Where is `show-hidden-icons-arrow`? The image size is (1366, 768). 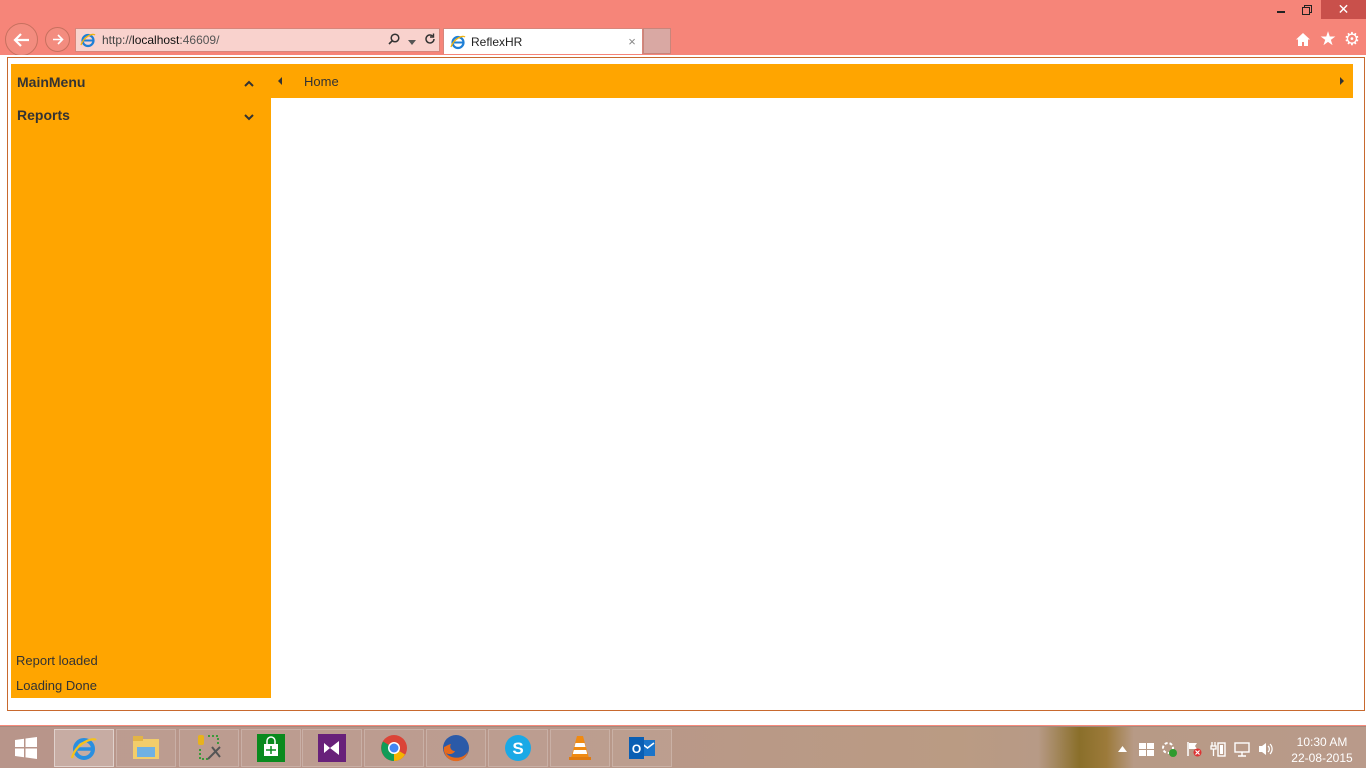
show-hidden-icons-arrow is located at coordinates (1122, 749).